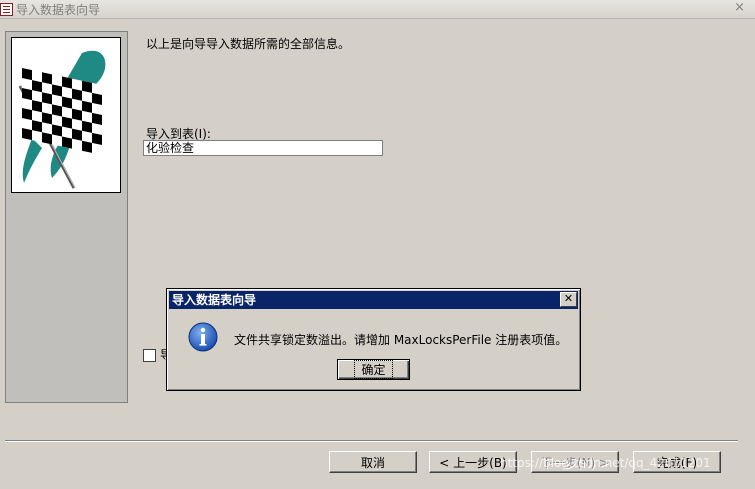 The width and height of the screenshot is (755, 489). What do you see at coordinates (248, 44) in the screenshot?
I see `wizard-info-text: 以上是向导导入数据所需的全部信息。` at bounding box center [248, 44].